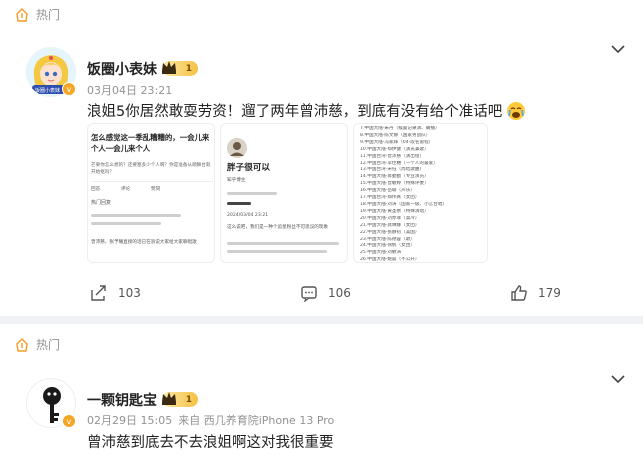 Image resolution: width=643 pixels, height=458 pixels. I want to click on thumb3-list-line: 14.中国大陆-蒋勤勤（专业演员）, so click(394, 177).